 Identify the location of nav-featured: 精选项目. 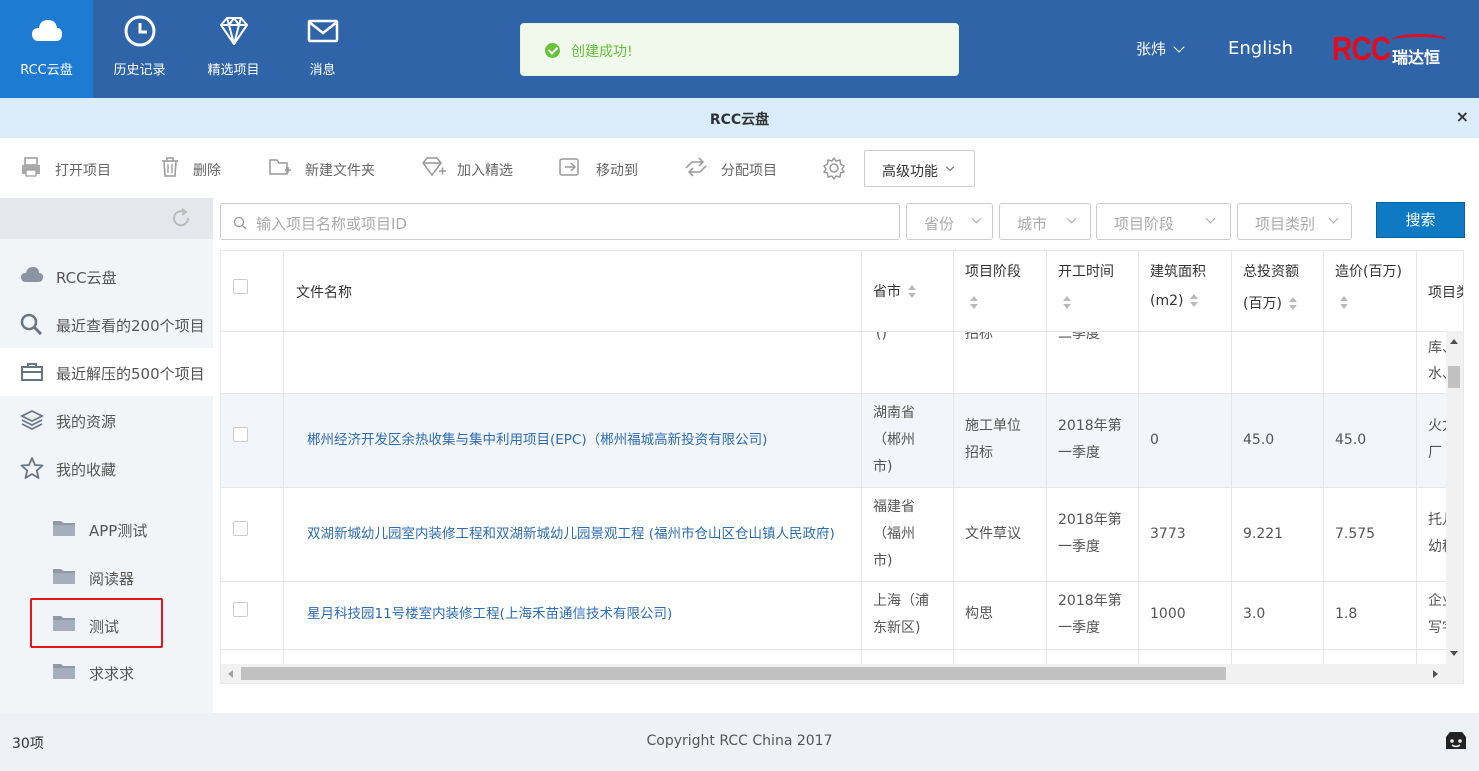
(233, 49).